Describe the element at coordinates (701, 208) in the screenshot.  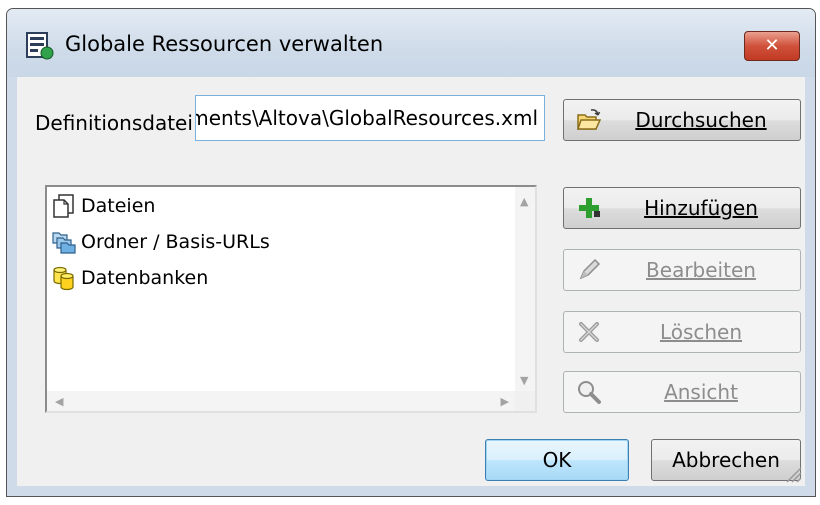
I see `add-label: Hinzufügen` at that location.